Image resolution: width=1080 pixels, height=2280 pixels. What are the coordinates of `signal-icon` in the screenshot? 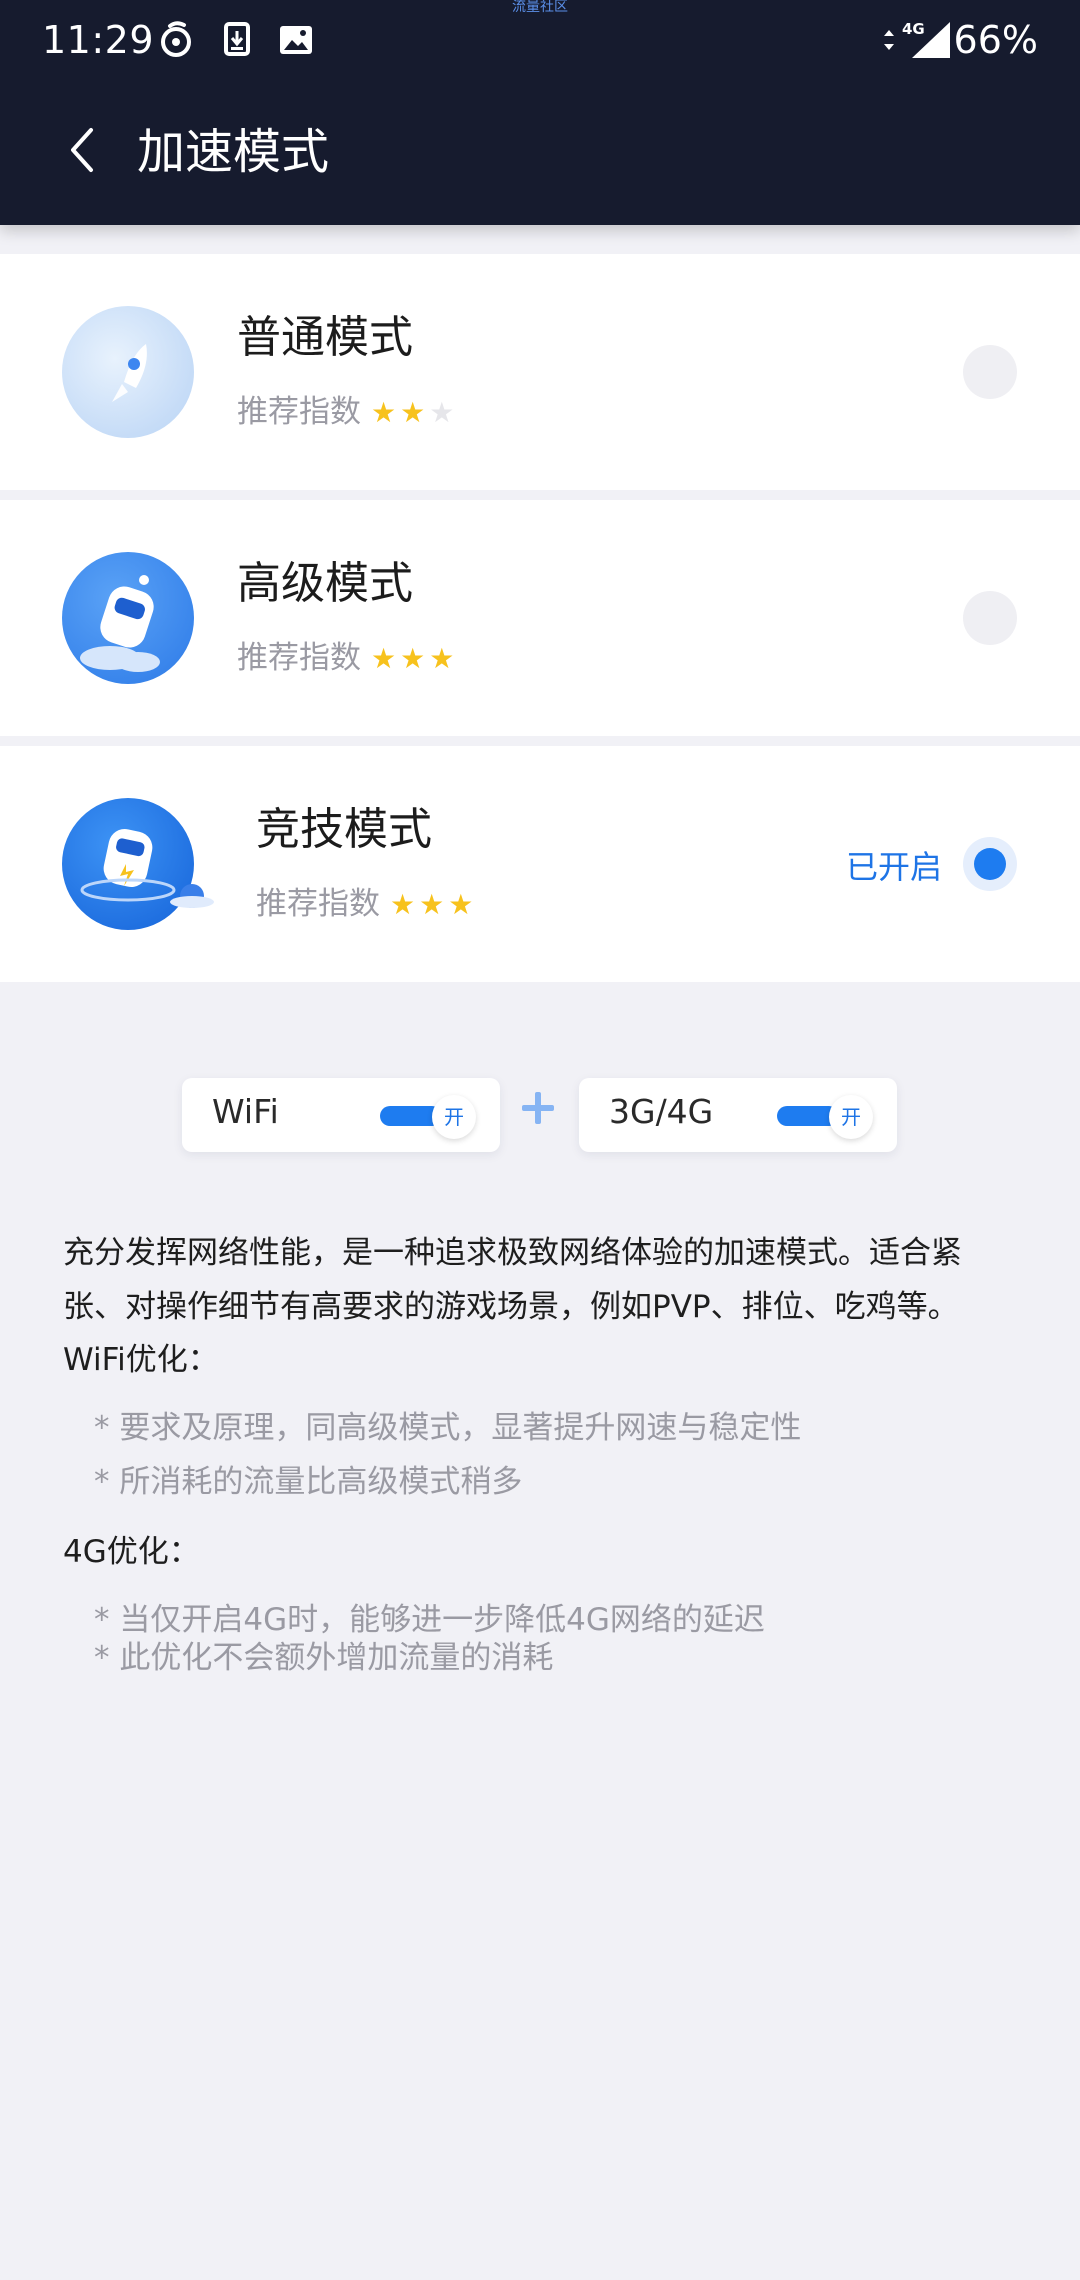 It's located at (930, 42).